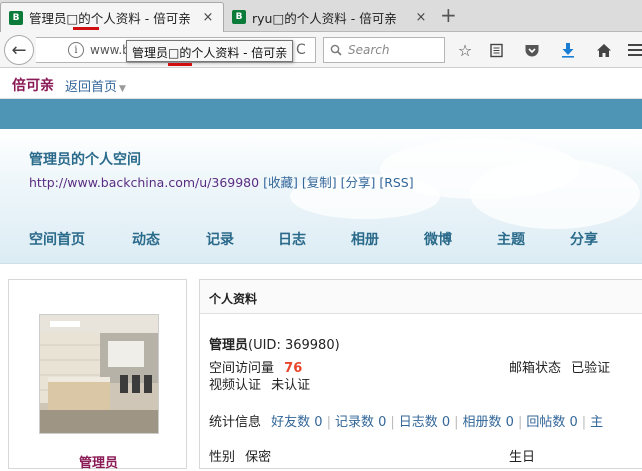  Describe the element at coordinates (229, 345) in the screenshot. I see `profile-name: 管理员` at that location.